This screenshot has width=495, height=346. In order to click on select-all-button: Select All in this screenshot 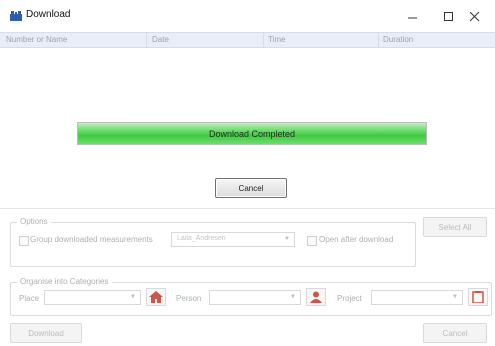, I will do `click(455, 227)`.